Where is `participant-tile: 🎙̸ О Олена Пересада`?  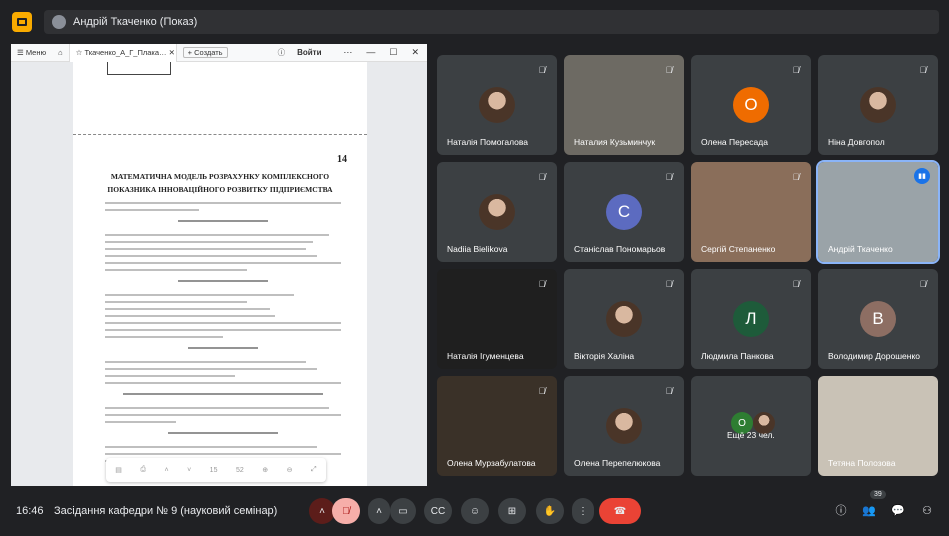
participant-tile: 🎙̸ О Олена Пересада is located at coordinates (751, 105).